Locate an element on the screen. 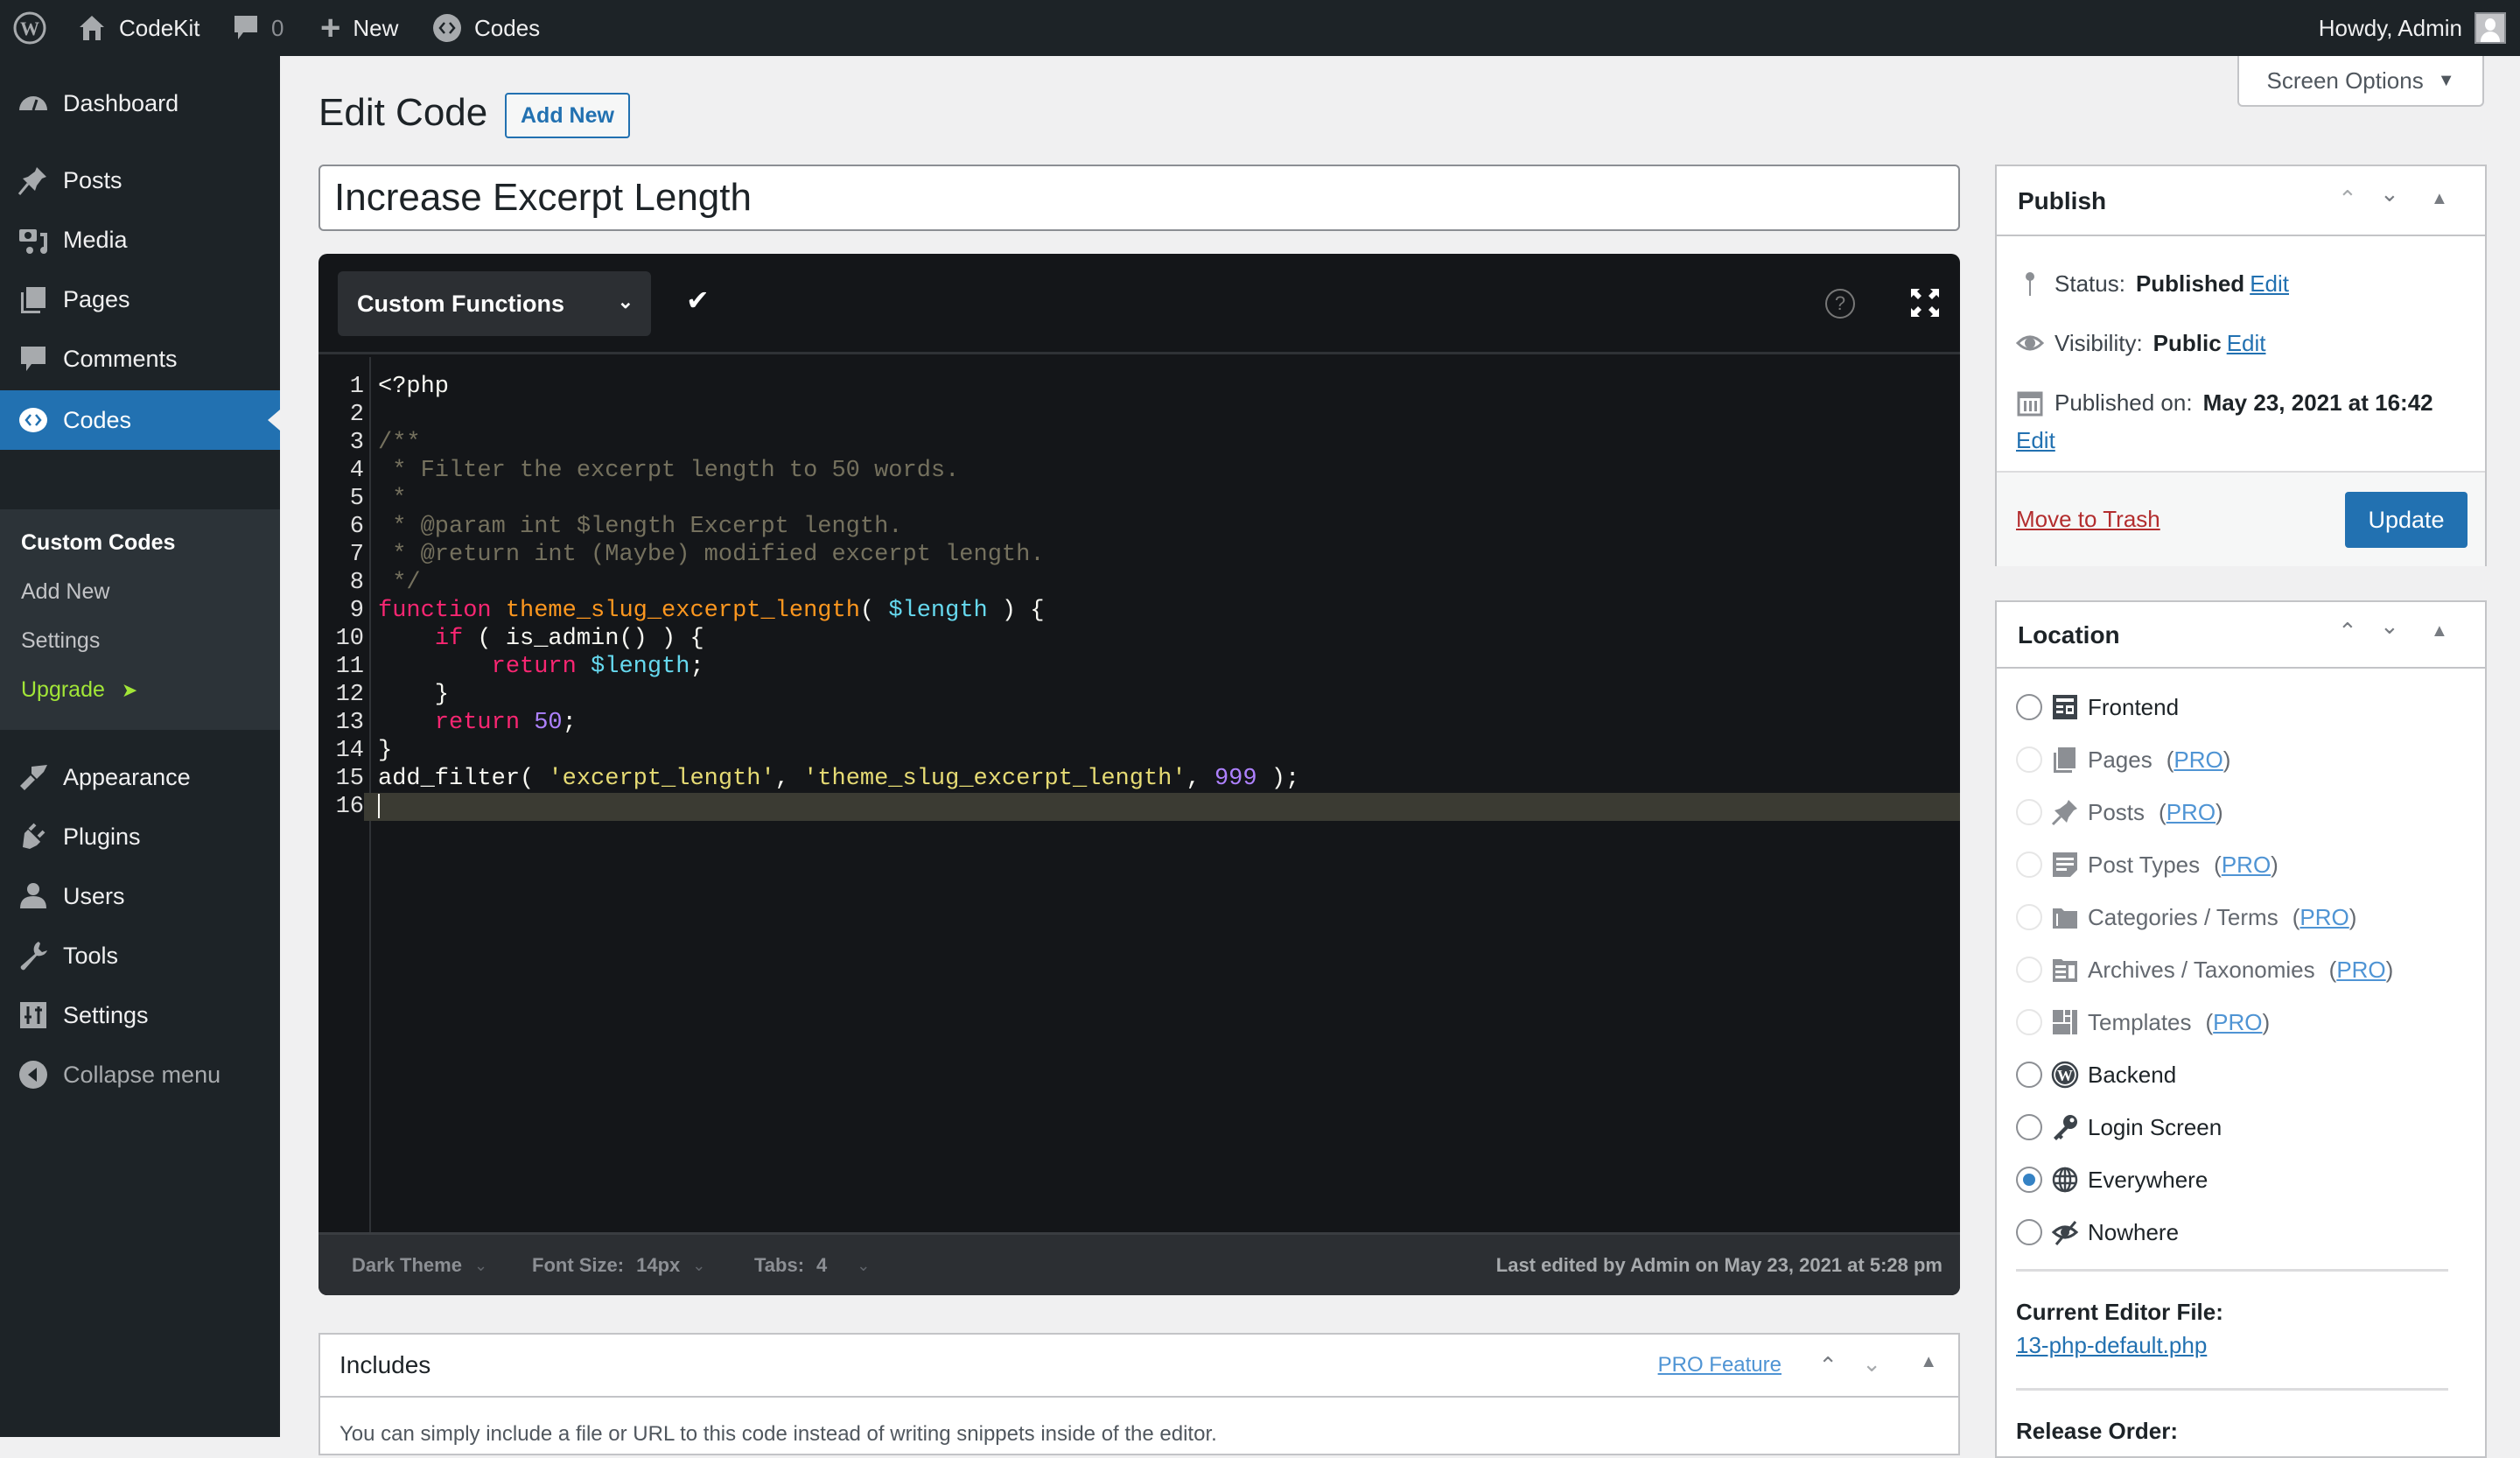  editor-toolbar: Custom Functions ⌄ ✔ ? is located at coordinates (1139, 304).